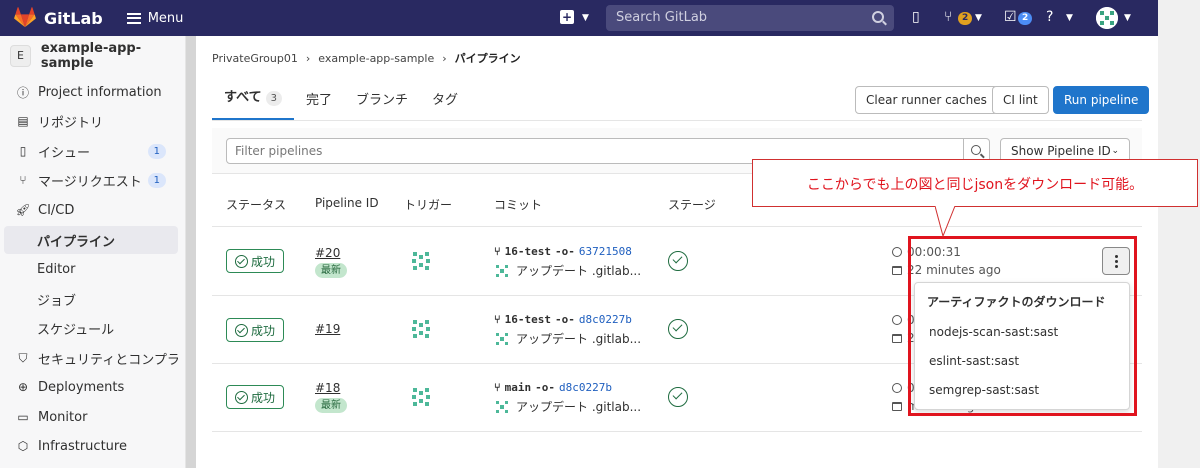 Image resolution: width=1200 pixels, height=468 pixels. I want to click on search-input: Search GitLab, so click(750, 18).